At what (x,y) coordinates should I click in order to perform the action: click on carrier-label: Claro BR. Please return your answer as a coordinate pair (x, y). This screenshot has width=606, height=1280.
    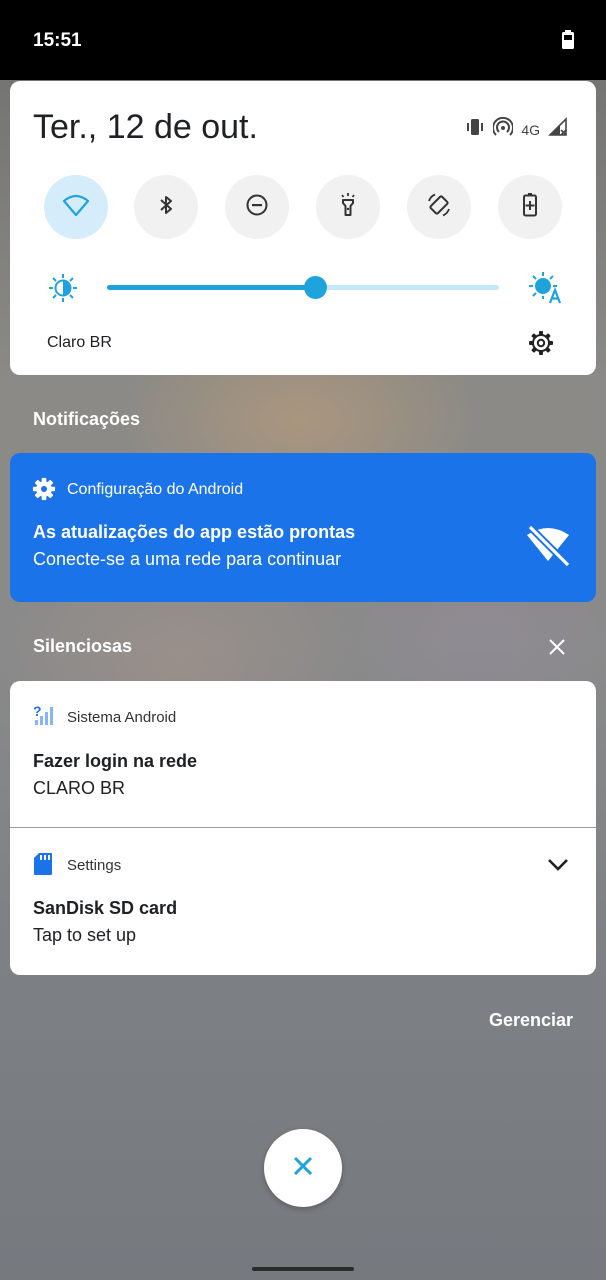
    Looking at the image, I should click on (79, 342).